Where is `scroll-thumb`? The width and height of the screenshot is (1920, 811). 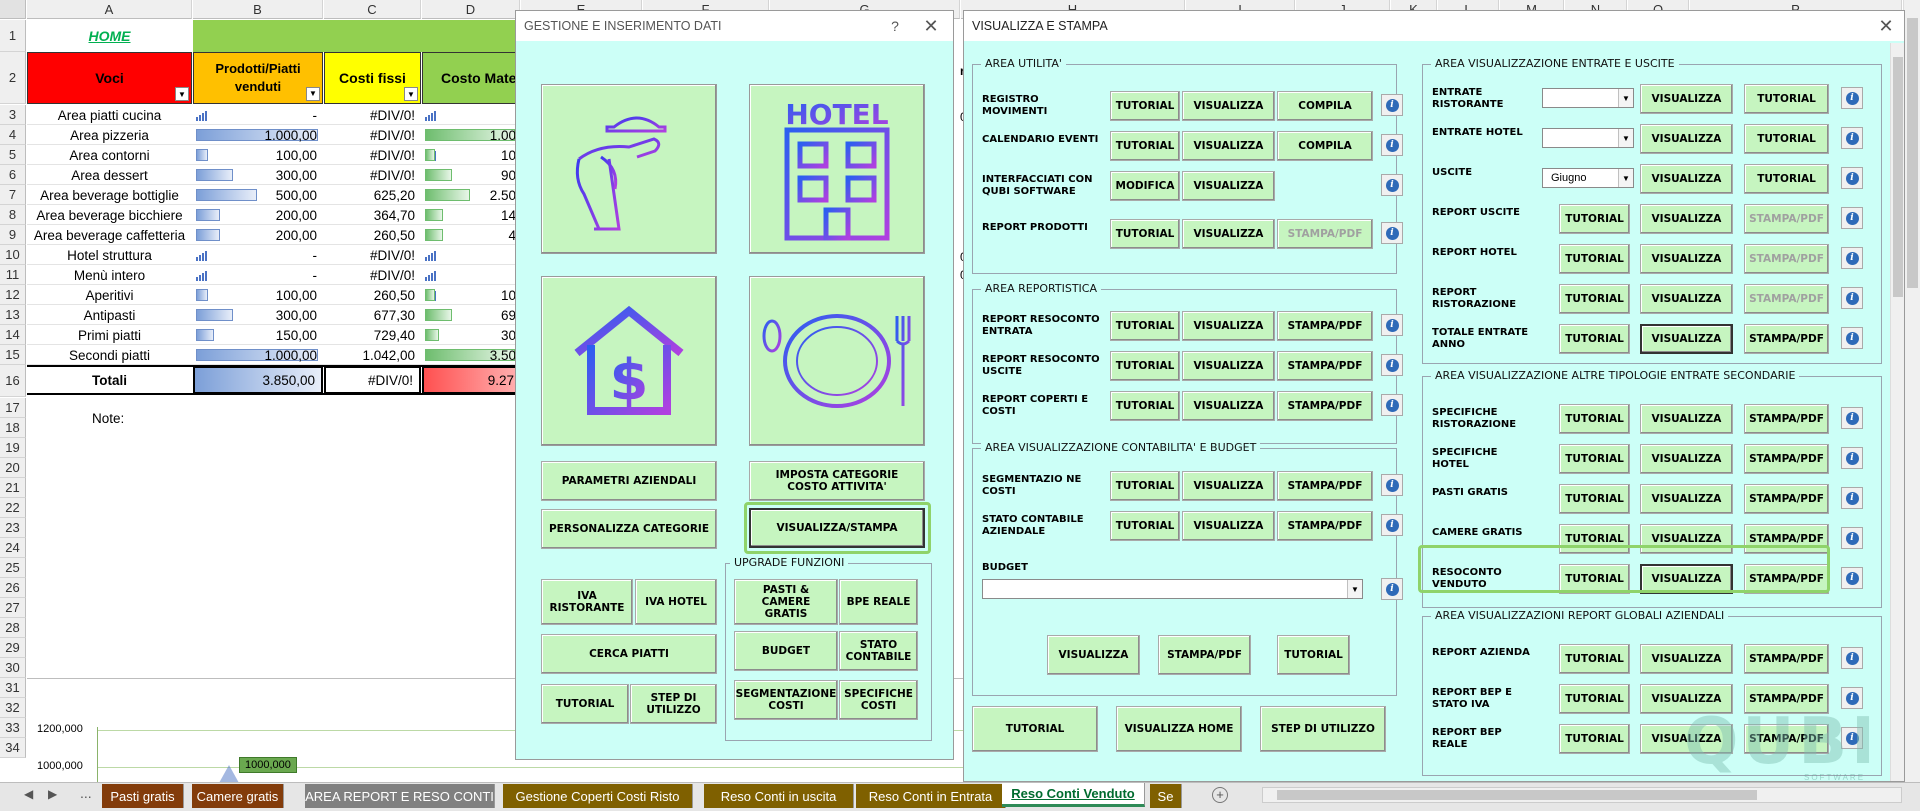
scroll-thumb is located at coordinates (1898, 177).